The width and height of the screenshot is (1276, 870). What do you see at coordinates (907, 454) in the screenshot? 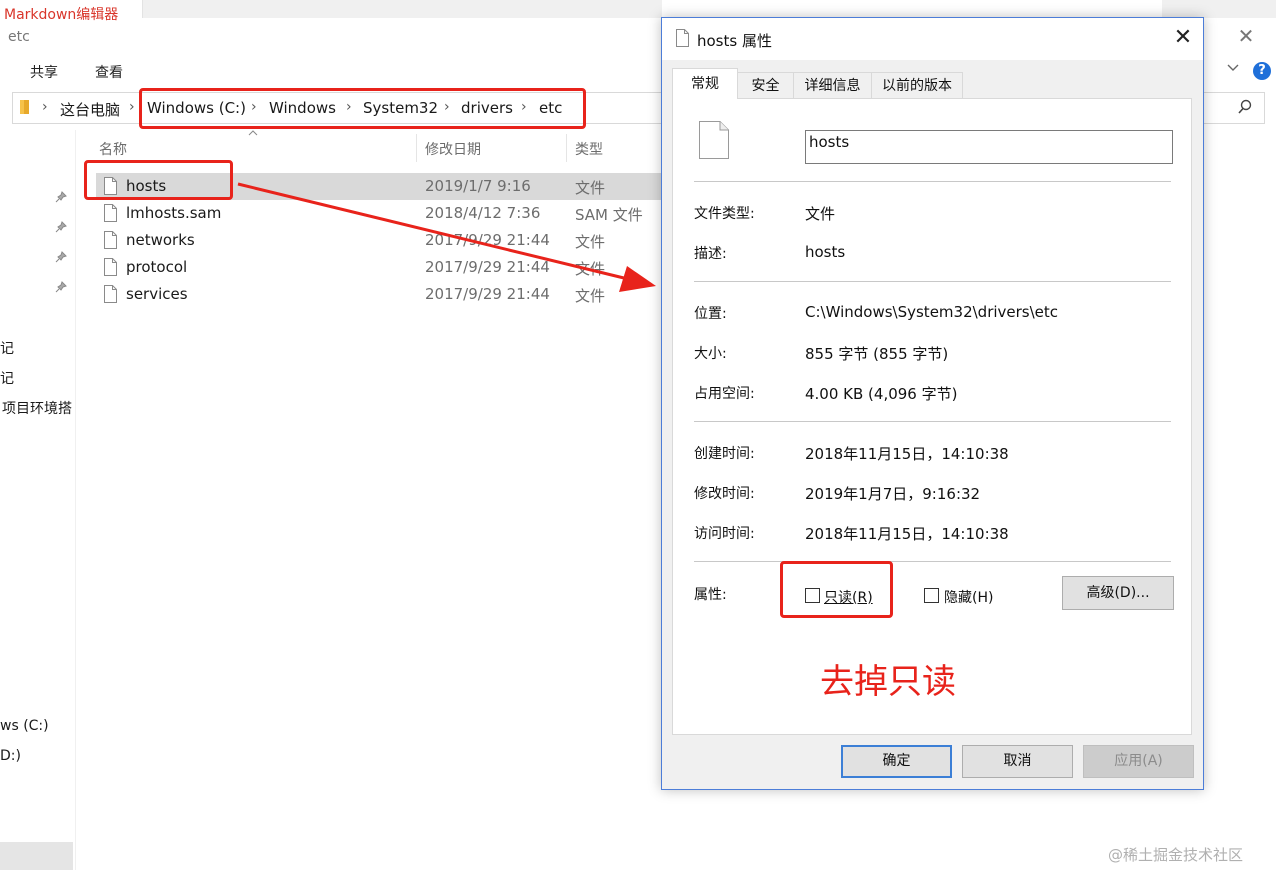
I see `created-value: 2018年11月15日，14:10:38` at bounding box center [907, 454].